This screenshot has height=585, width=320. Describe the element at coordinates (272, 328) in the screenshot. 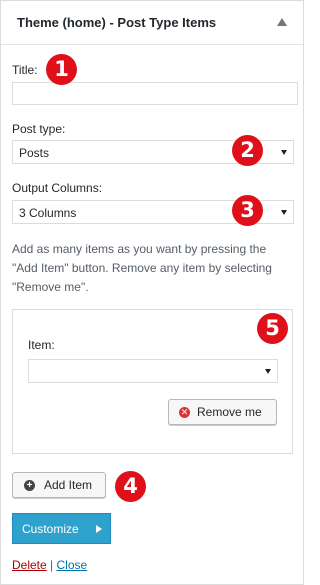

I see `annotation-badge-5: 5` at that location.